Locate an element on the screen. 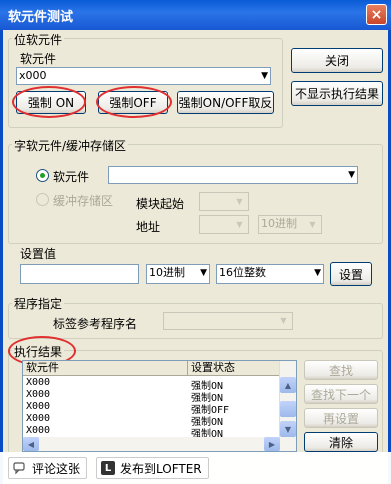  scroll-left-icon: ◀ is located at coordinates (31, 444).